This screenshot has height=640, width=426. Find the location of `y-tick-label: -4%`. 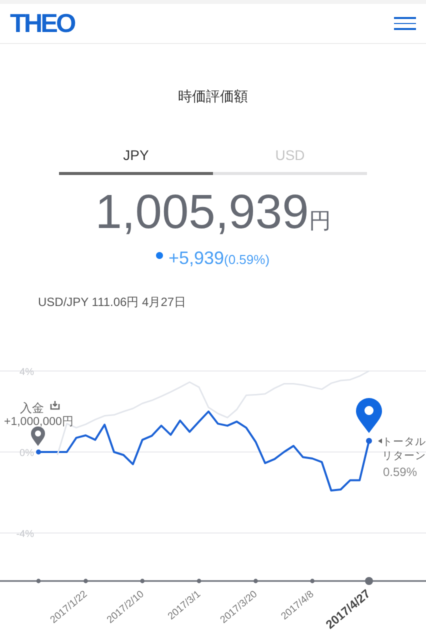

y-tick-label: -4% is located at coordinates (25, 534).